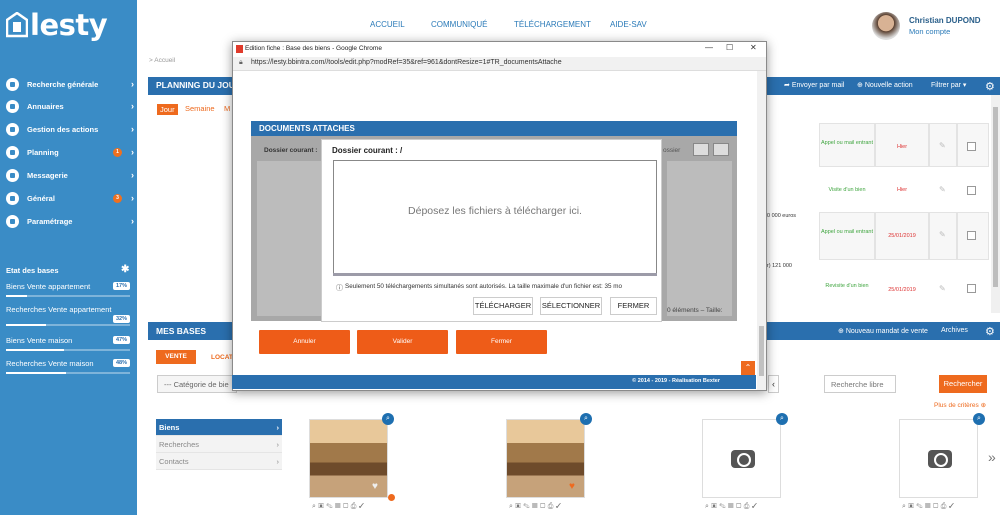  What do you see at coordinates (503, 306) in the screenshot?
I see `upload-button: TÉLÉCHARGER` at bounding box center [503, 306].